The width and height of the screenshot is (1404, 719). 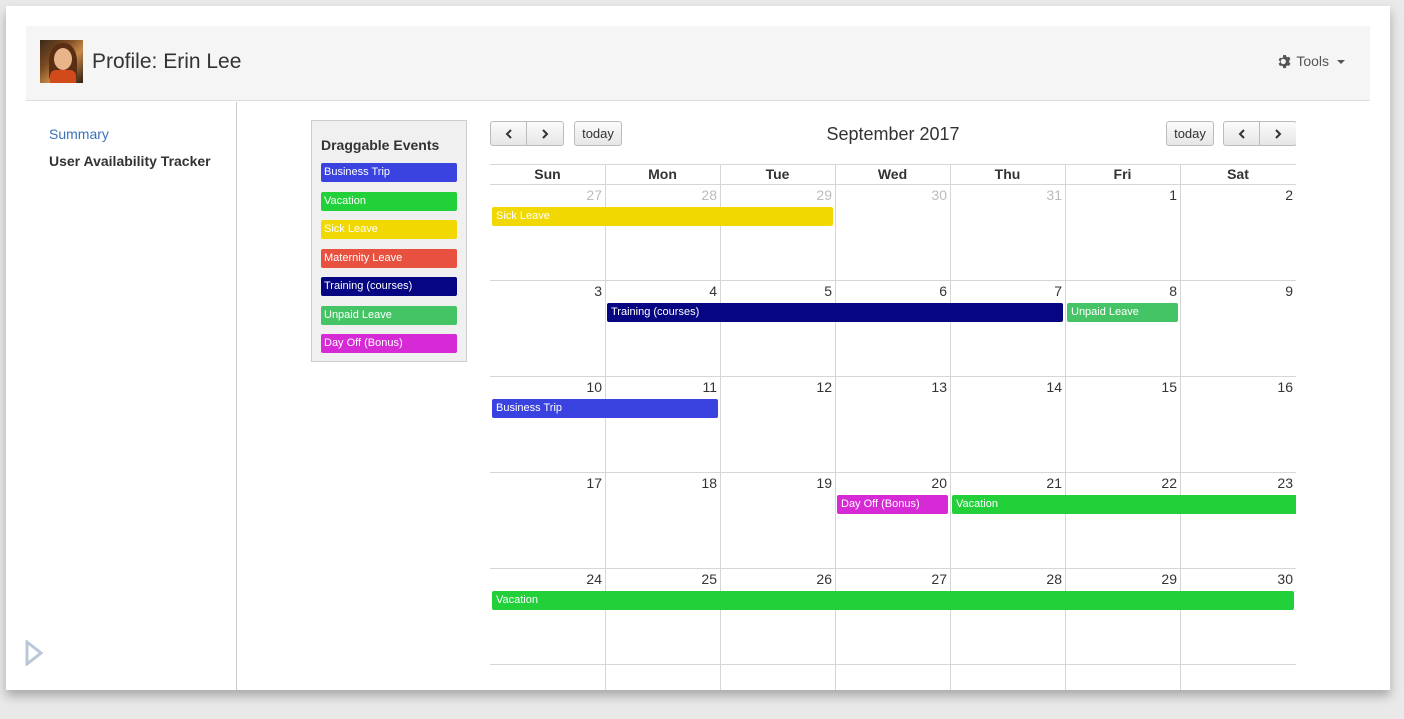 What do you see at coordinates (835, 312) in the screenshot?
I see `calendar-event-training-courses: Training (courses)` at bounding box center [835, 312].